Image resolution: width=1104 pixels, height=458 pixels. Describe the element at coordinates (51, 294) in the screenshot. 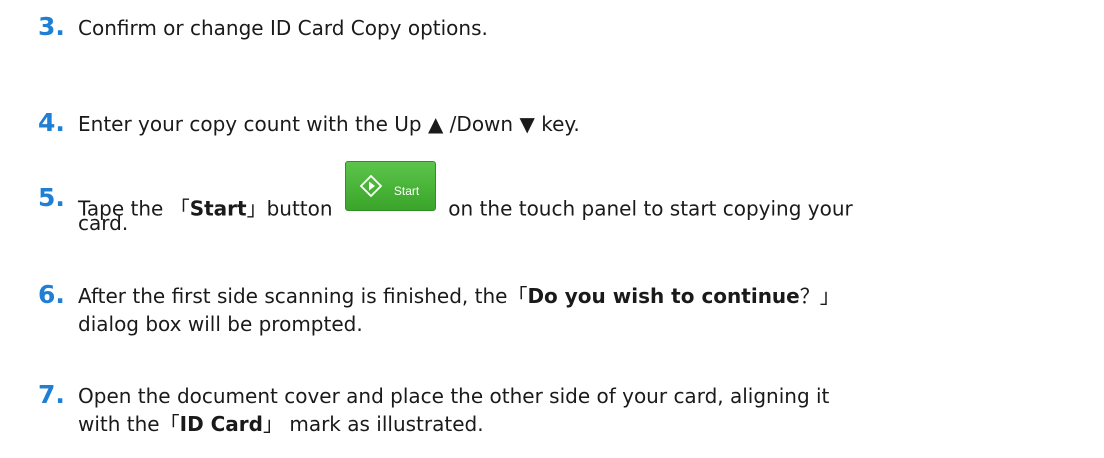

I see `step-number: 6.` at that location.